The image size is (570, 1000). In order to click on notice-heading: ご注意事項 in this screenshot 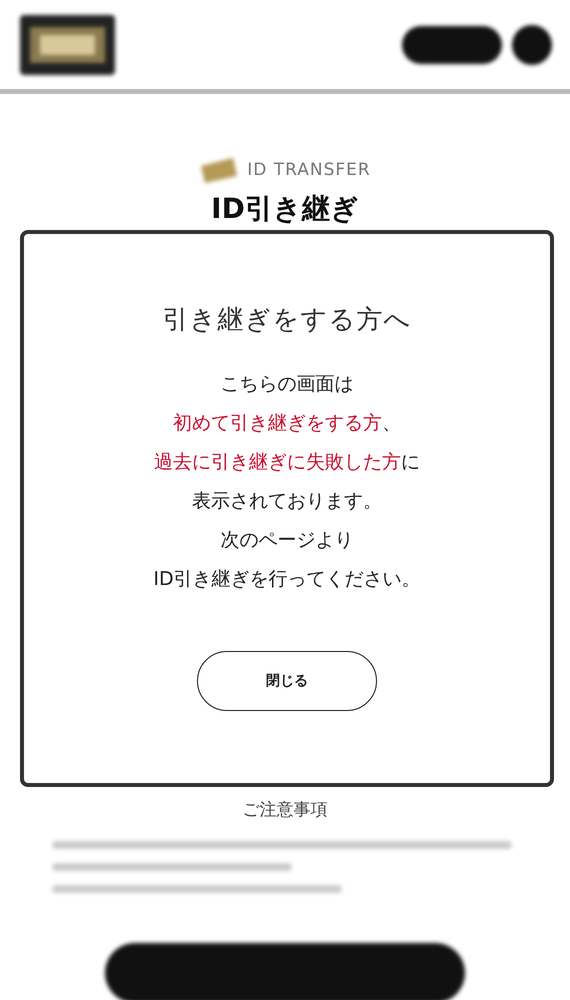, I will do `click(285, 810)`.